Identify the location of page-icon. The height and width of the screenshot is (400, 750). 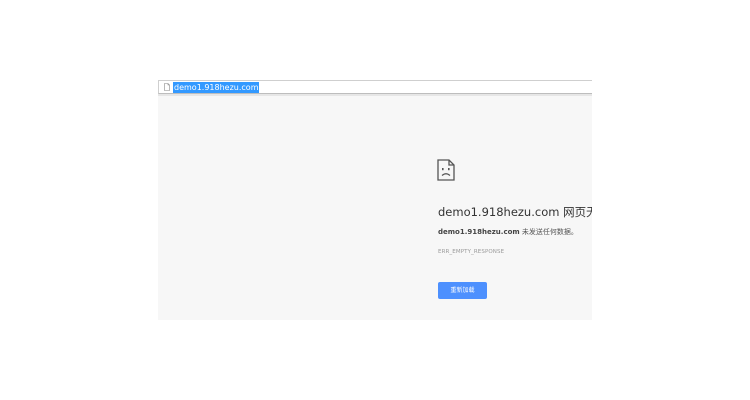
(167, 87).